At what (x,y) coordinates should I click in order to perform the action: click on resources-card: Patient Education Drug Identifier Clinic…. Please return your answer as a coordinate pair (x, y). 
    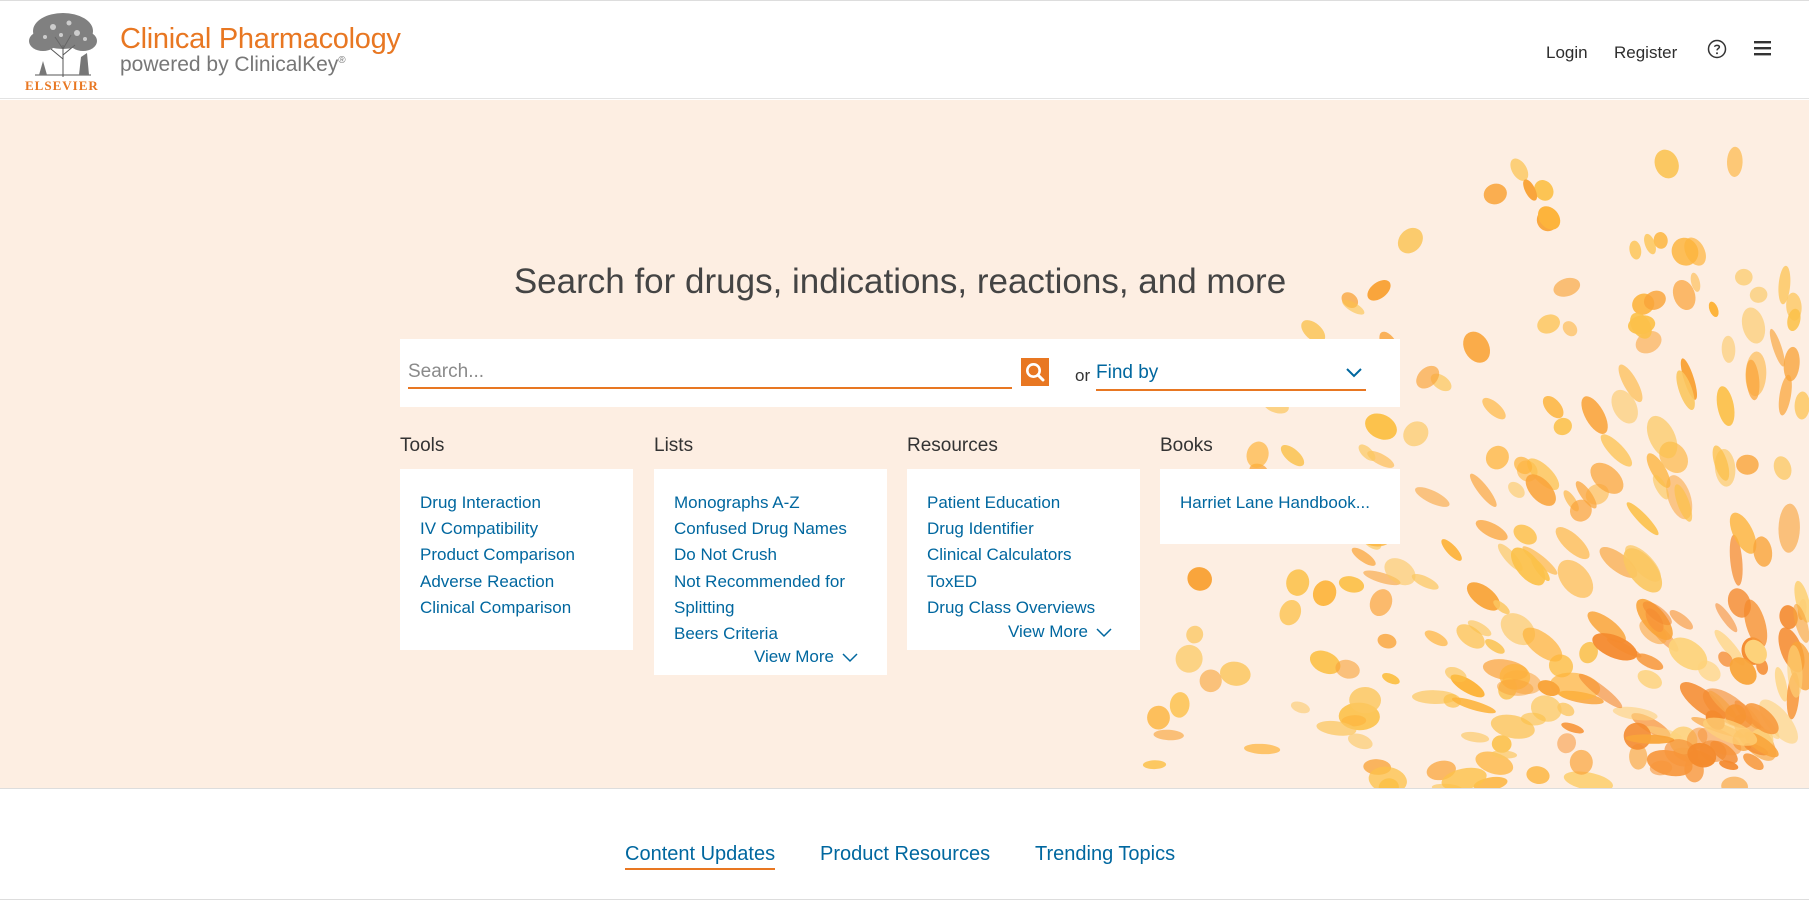
    Looking at the image, I should click on (1023, 559).